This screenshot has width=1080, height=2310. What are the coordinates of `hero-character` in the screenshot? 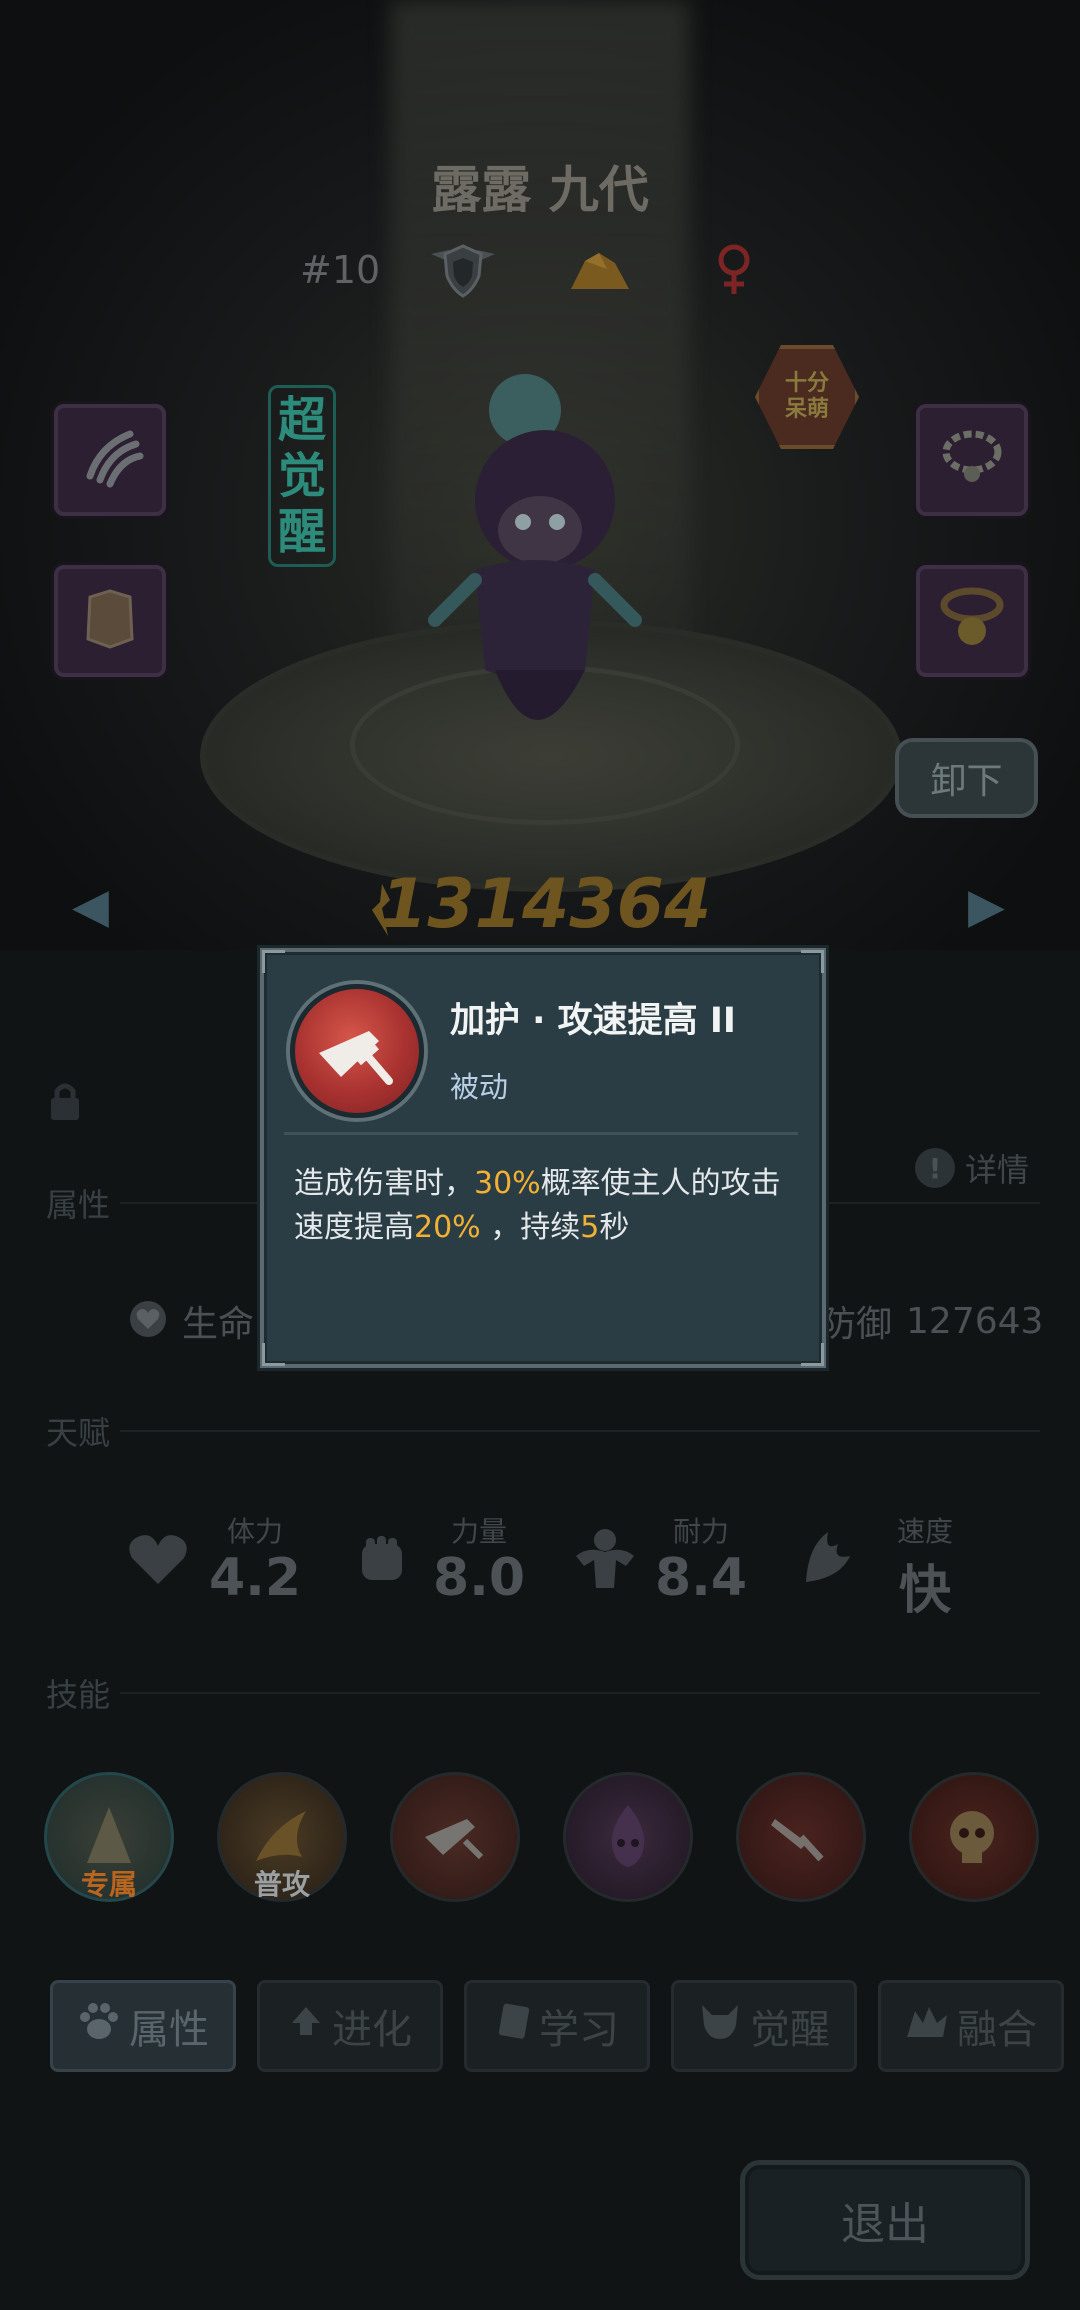 It's located at (535, 570).